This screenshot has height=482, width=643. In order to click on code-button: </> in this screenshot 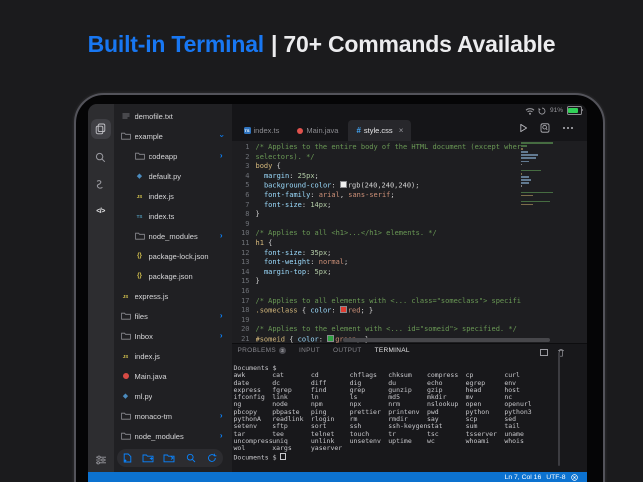, I will do `click(101, 211)`.